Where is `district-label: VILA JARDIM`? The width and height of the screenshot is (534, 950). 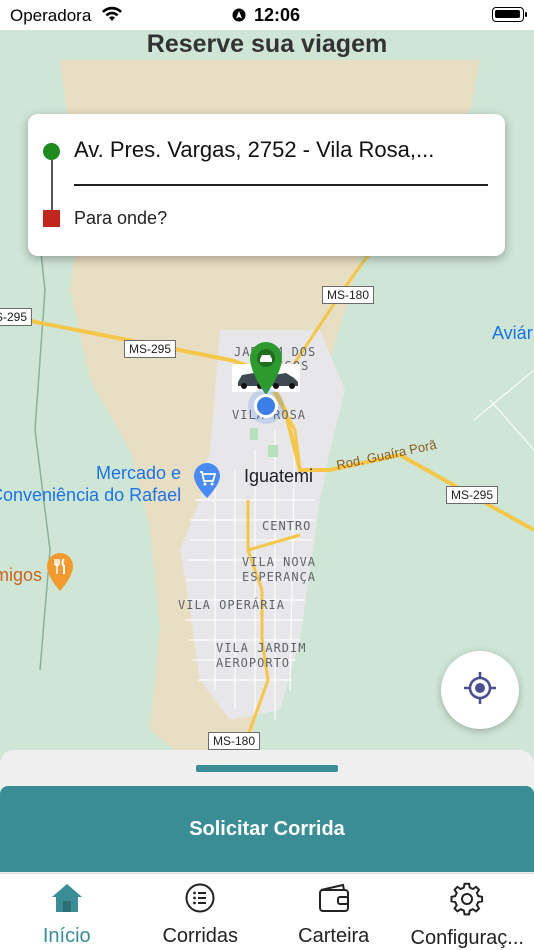 district-label: VILA JARDIM is located at coordinates (261, 648).